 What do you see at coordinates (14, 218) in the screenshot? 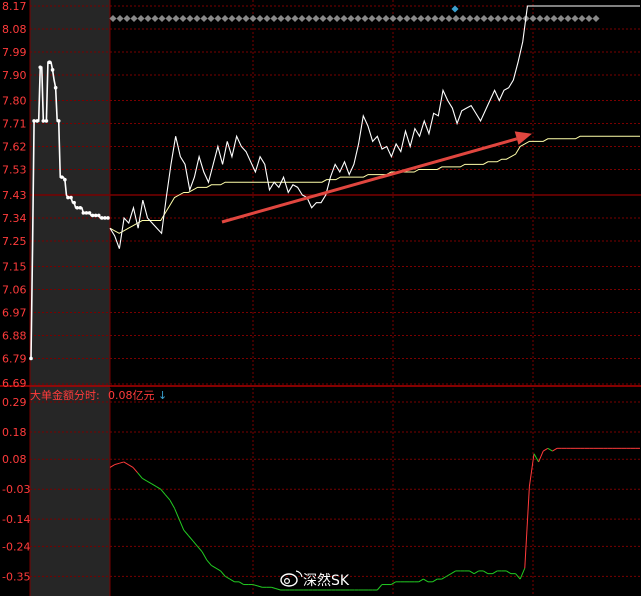
I see `price-tick-label: 7.34` at bounding box center [14, 218].